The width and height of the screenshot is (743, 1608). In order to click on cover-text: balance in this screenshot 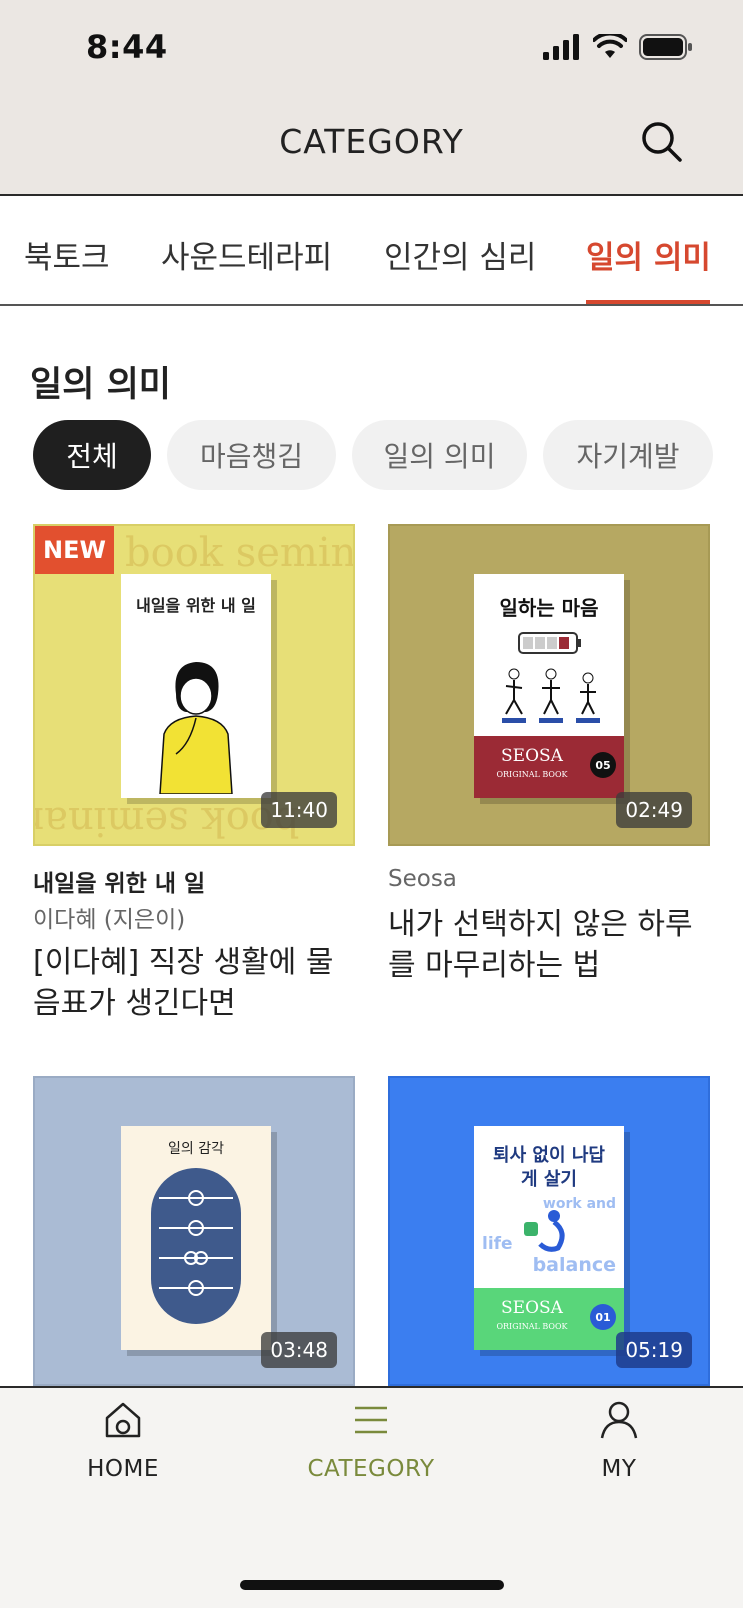, I will do `click(574, 1265)`.